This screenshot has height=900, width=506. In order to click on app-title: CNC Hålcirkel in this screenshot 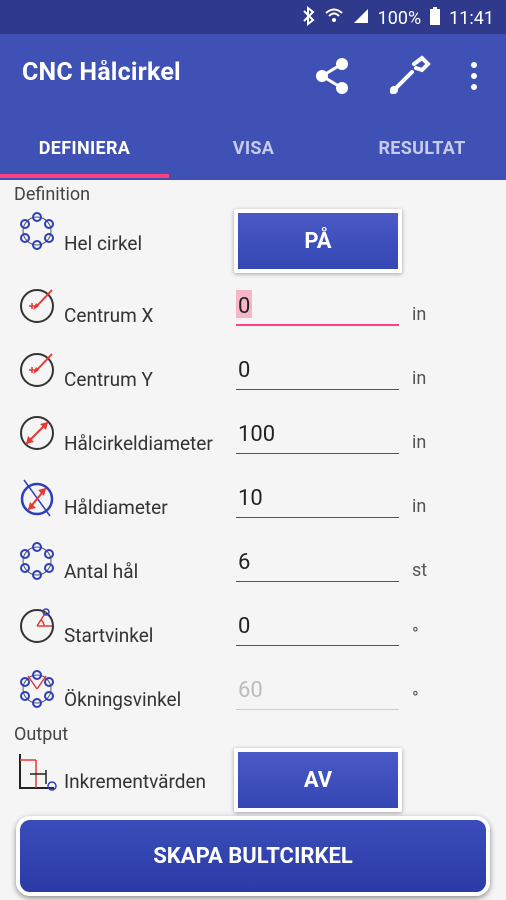, I will do `click(101, 72)`.